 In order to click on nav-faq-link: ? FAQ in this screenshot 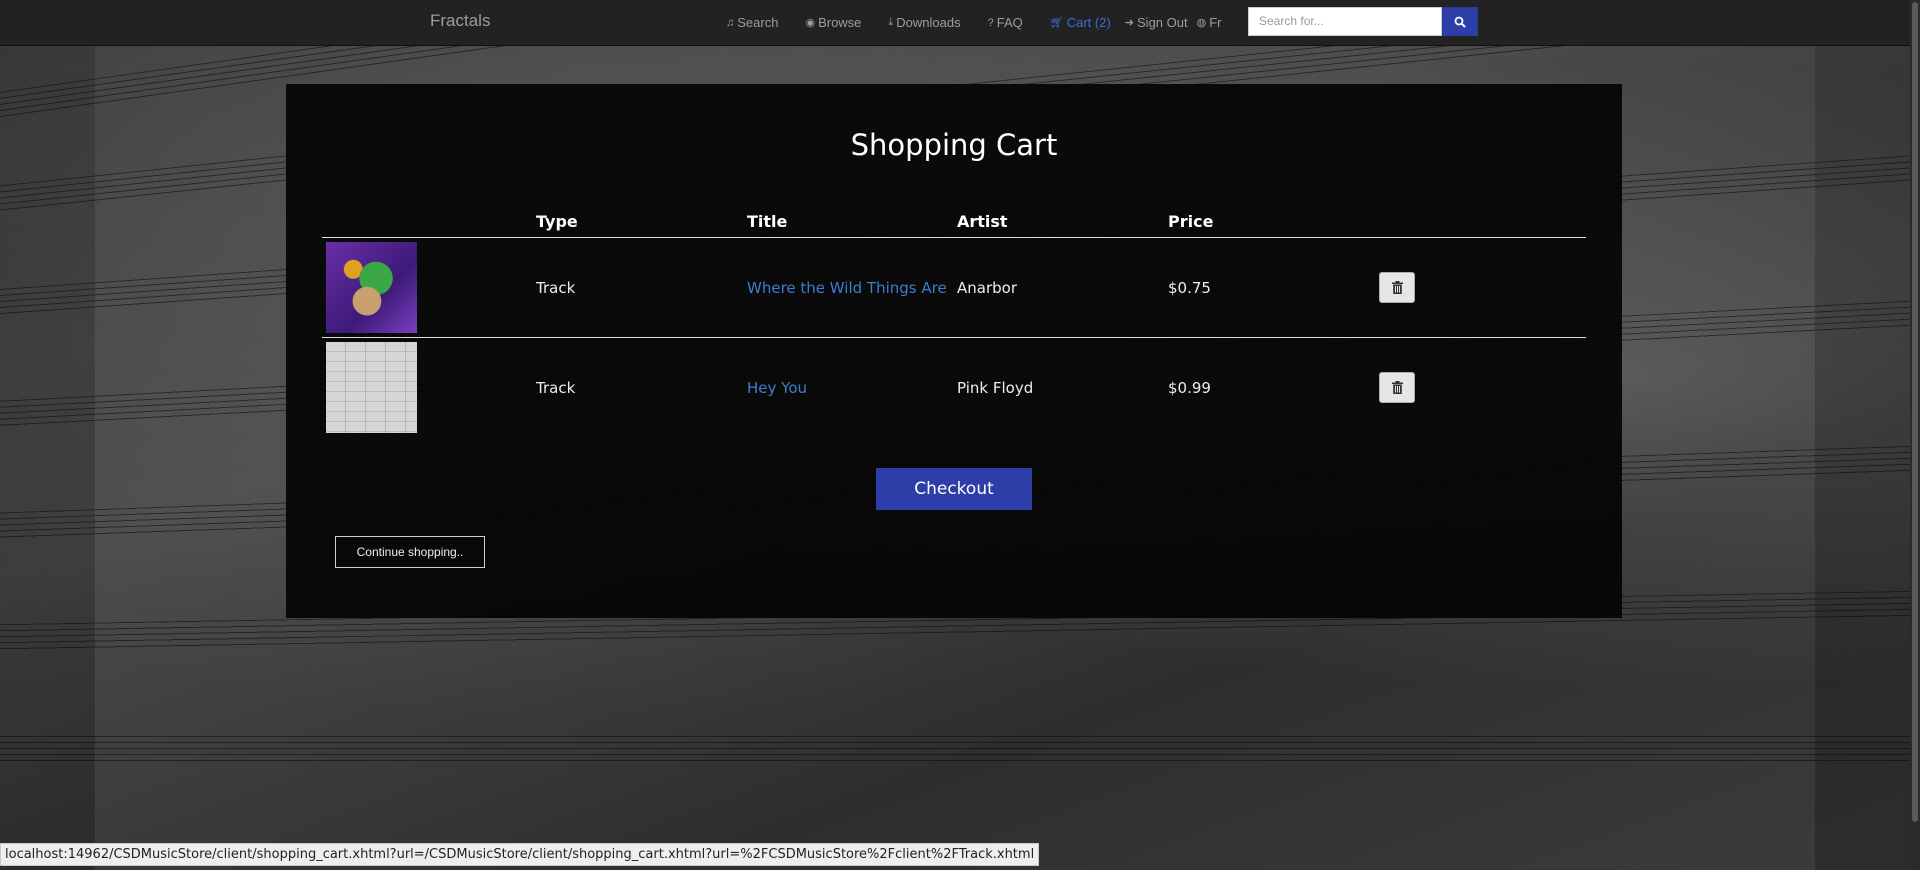, I will do `click(1005, 22)`.